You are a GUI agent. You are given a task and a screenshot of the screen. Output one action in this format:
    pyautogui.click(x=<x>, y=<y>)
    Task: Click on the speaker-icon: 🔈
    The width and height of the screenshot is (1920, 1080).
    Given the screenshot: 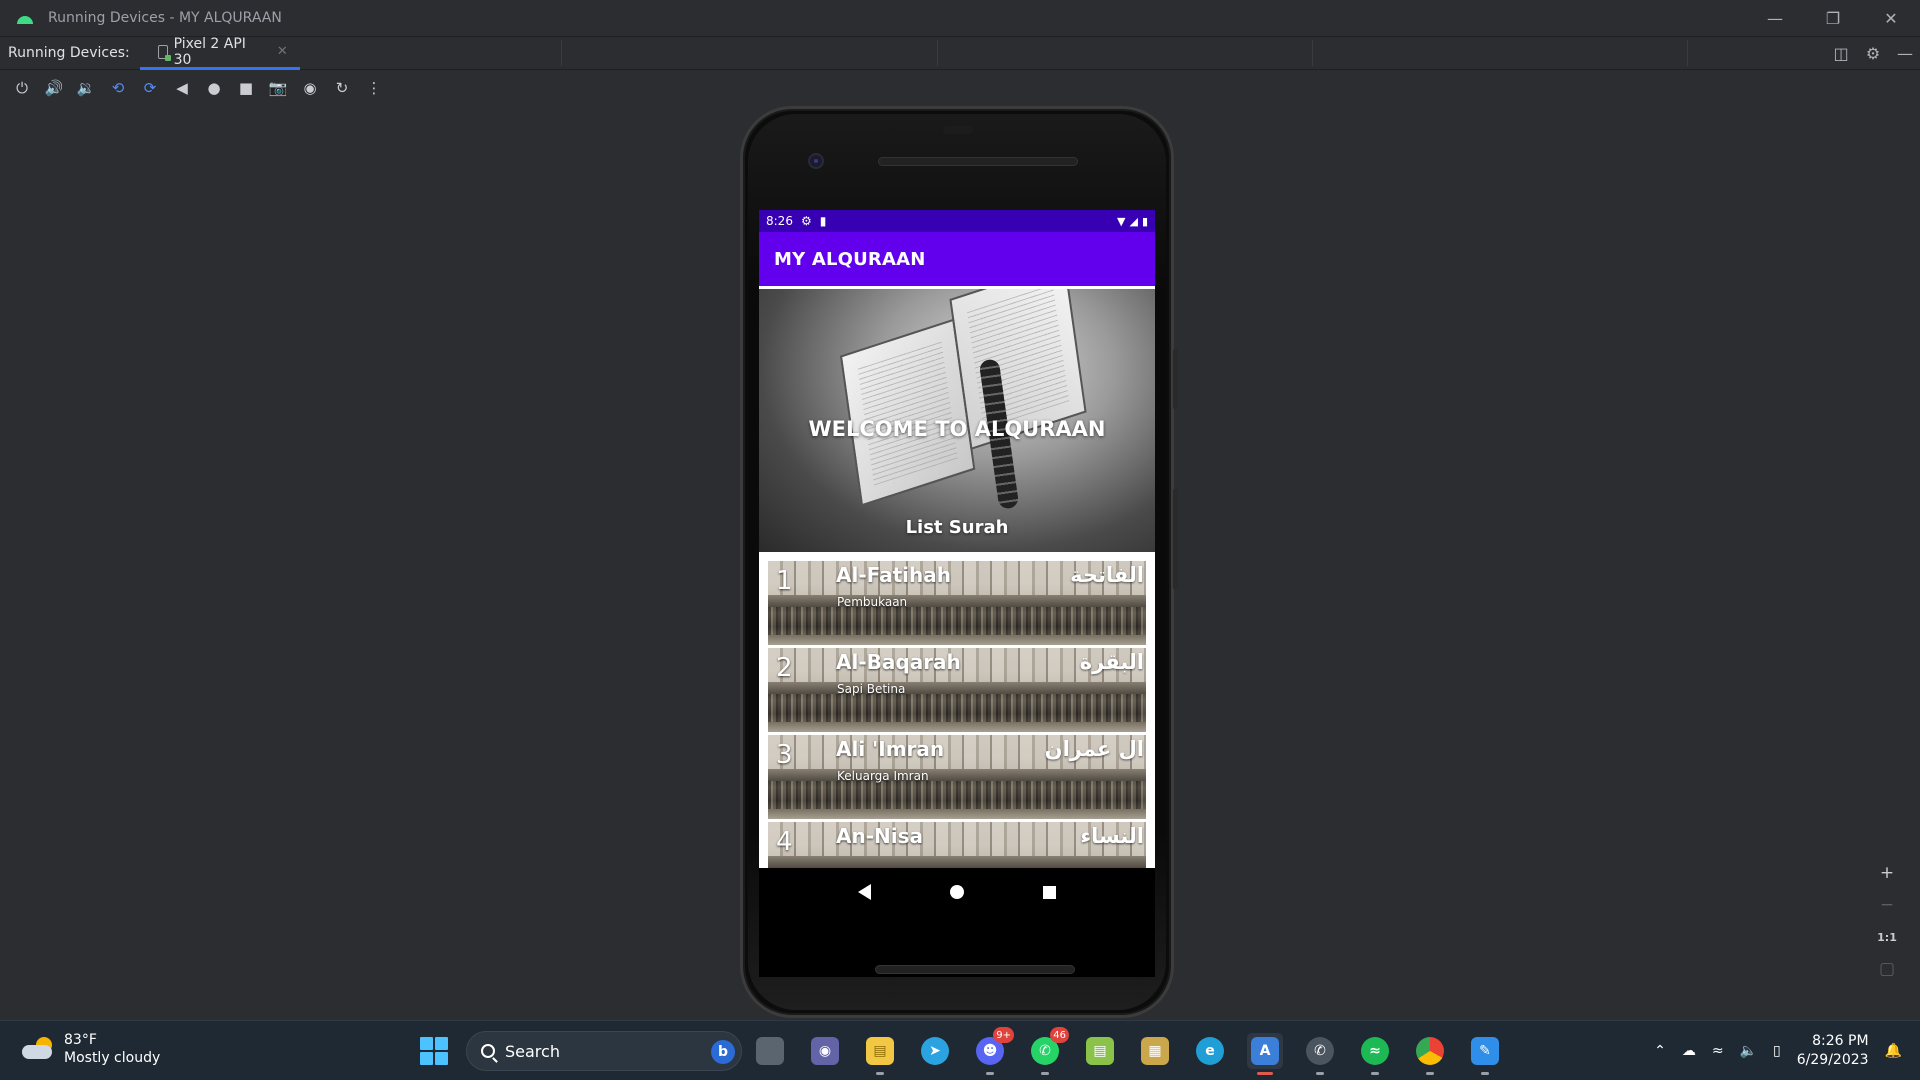 What is the action you would take?
    pyautogui.click(x=1748, y=1051)
    